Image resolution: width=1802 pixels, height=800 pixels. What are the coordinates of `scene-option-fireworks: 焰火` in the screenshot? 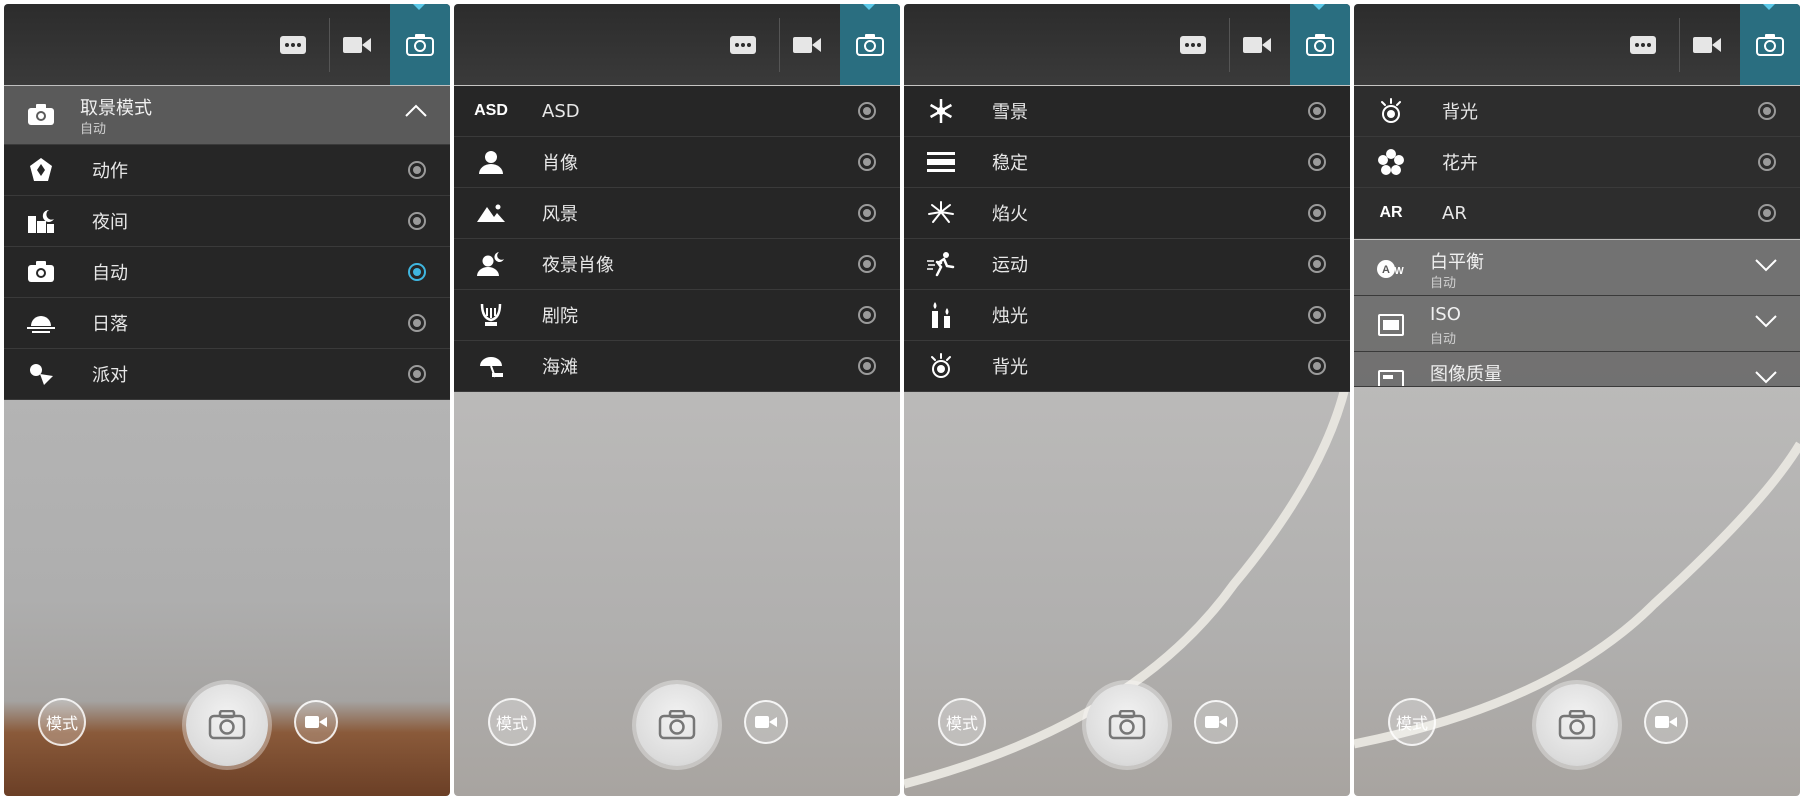 It's located at (1127, 213).